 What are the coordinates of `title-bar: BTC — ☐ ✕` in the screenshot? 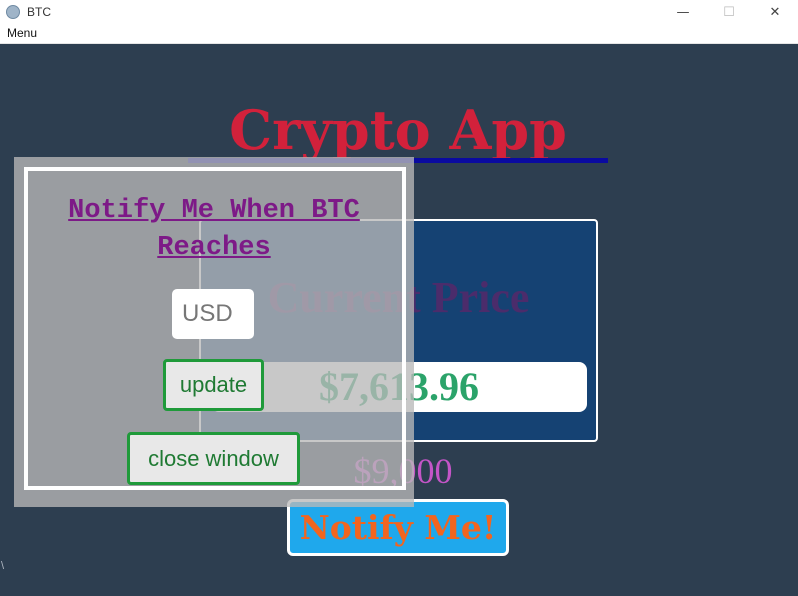 It's located at (399, 12).